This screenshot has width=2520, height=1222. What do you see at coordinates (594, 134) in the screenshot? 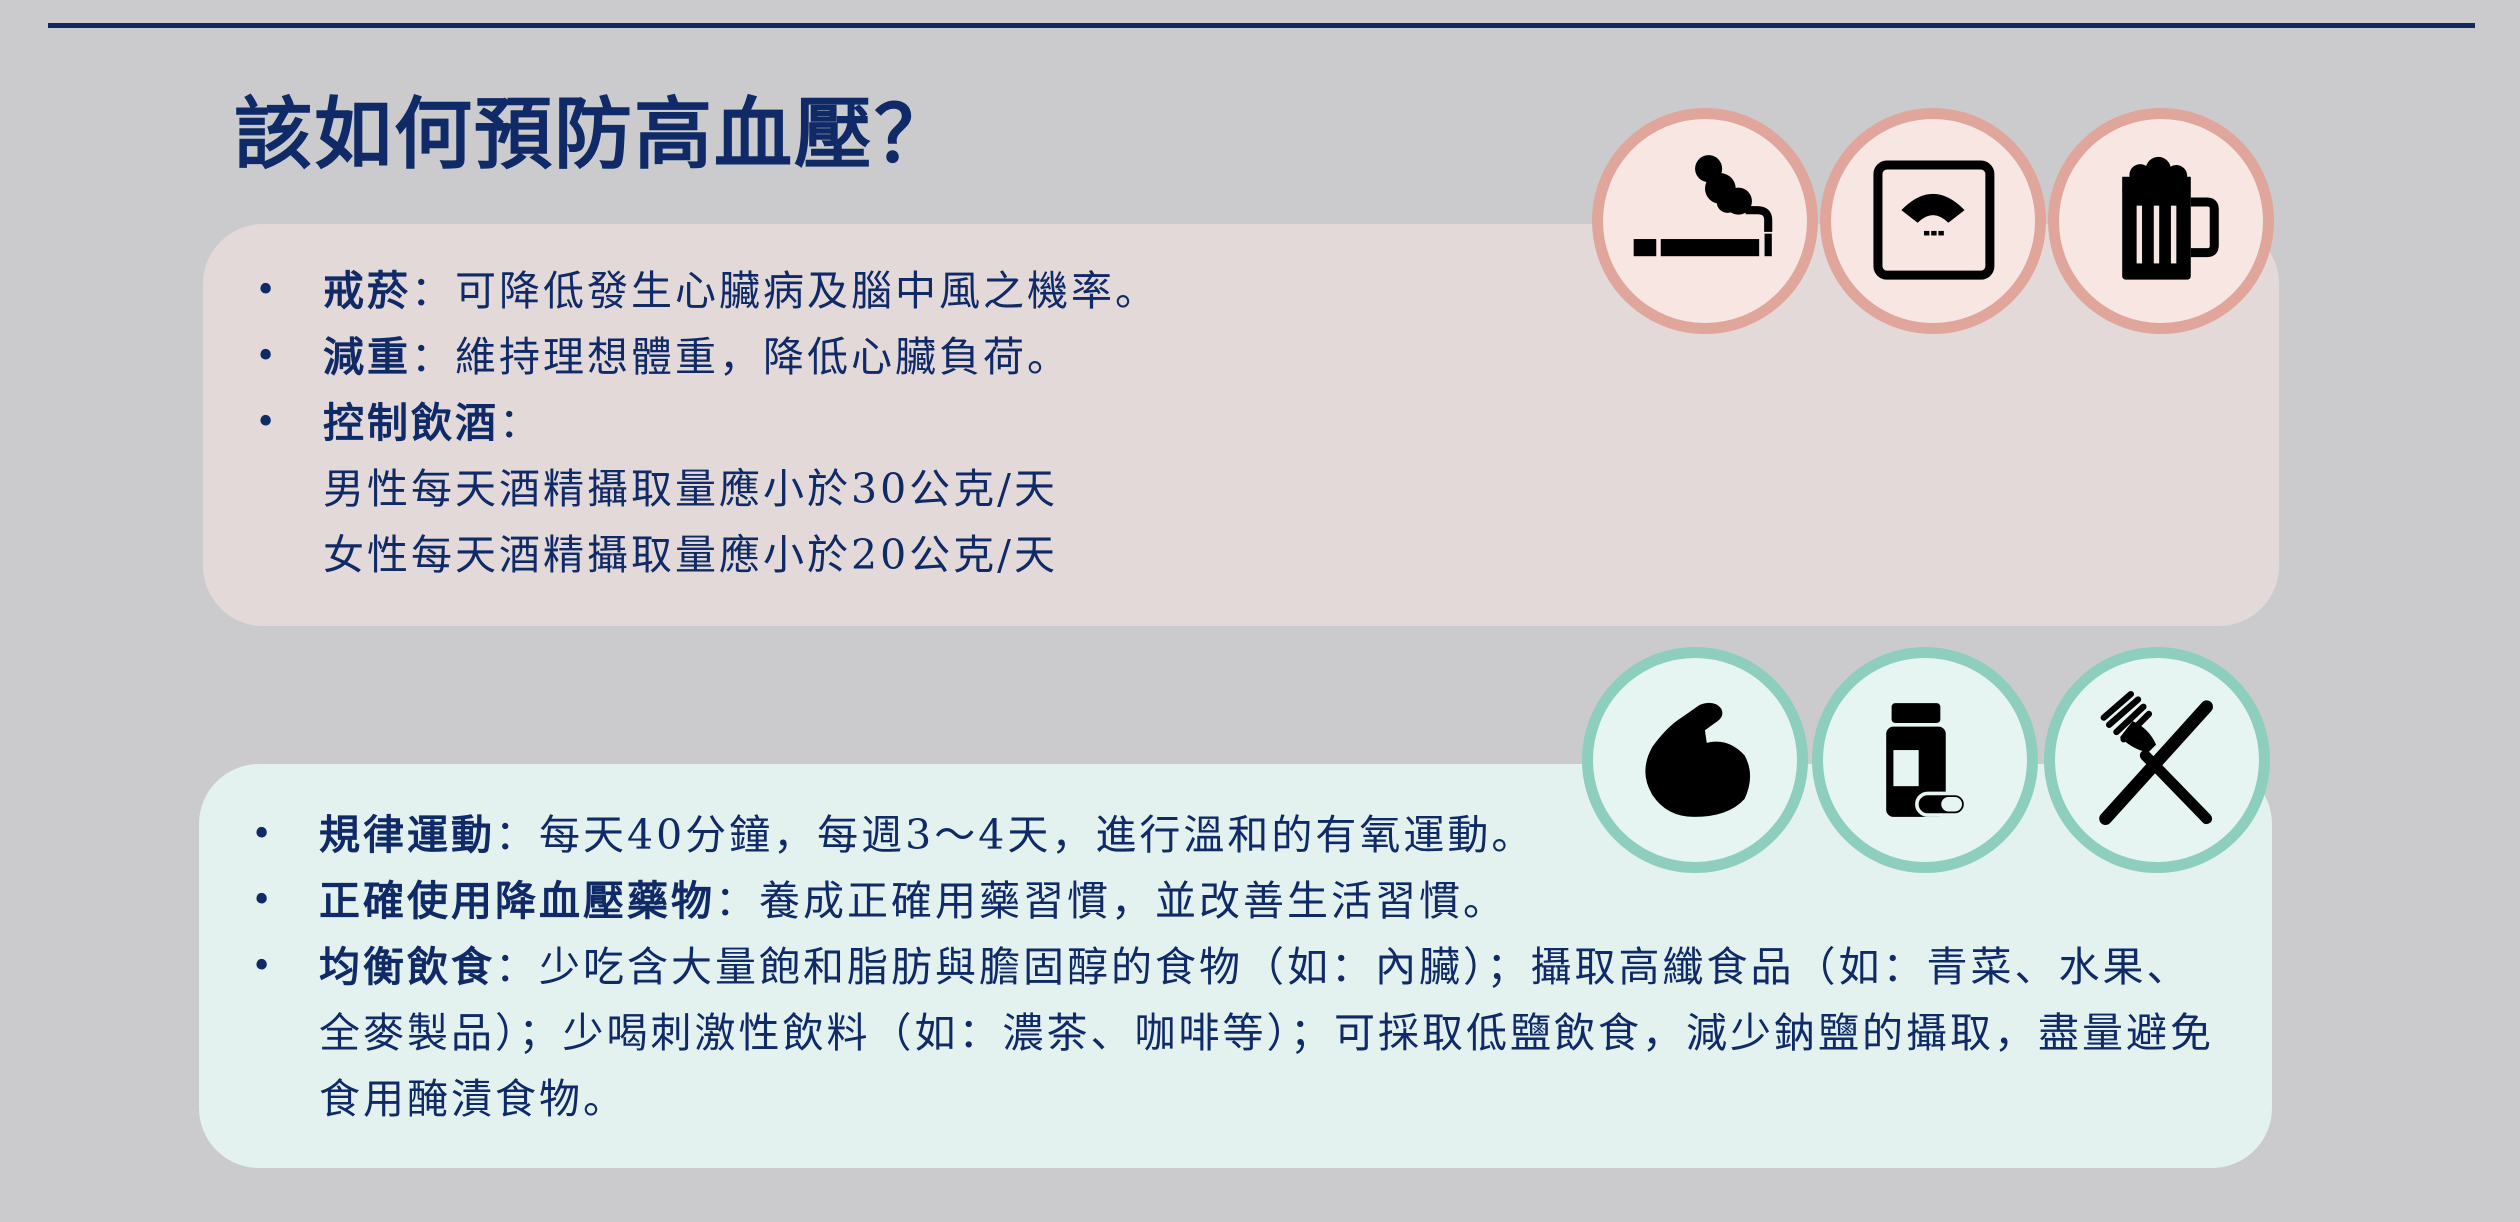
I see `page-title: 該如何預防高血壓？` at bounding box center [594, 134].